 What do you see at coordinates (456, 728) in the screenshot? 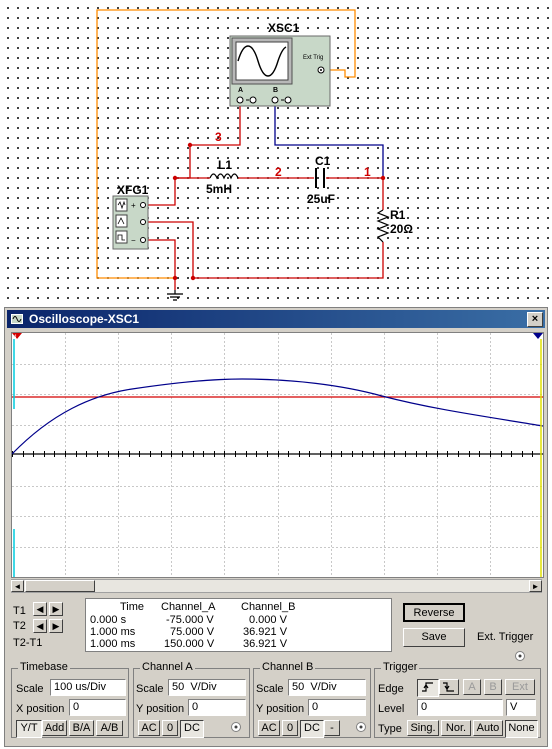
I see `trigger-normal-button: Nor.` at bounding box center [456, 728].